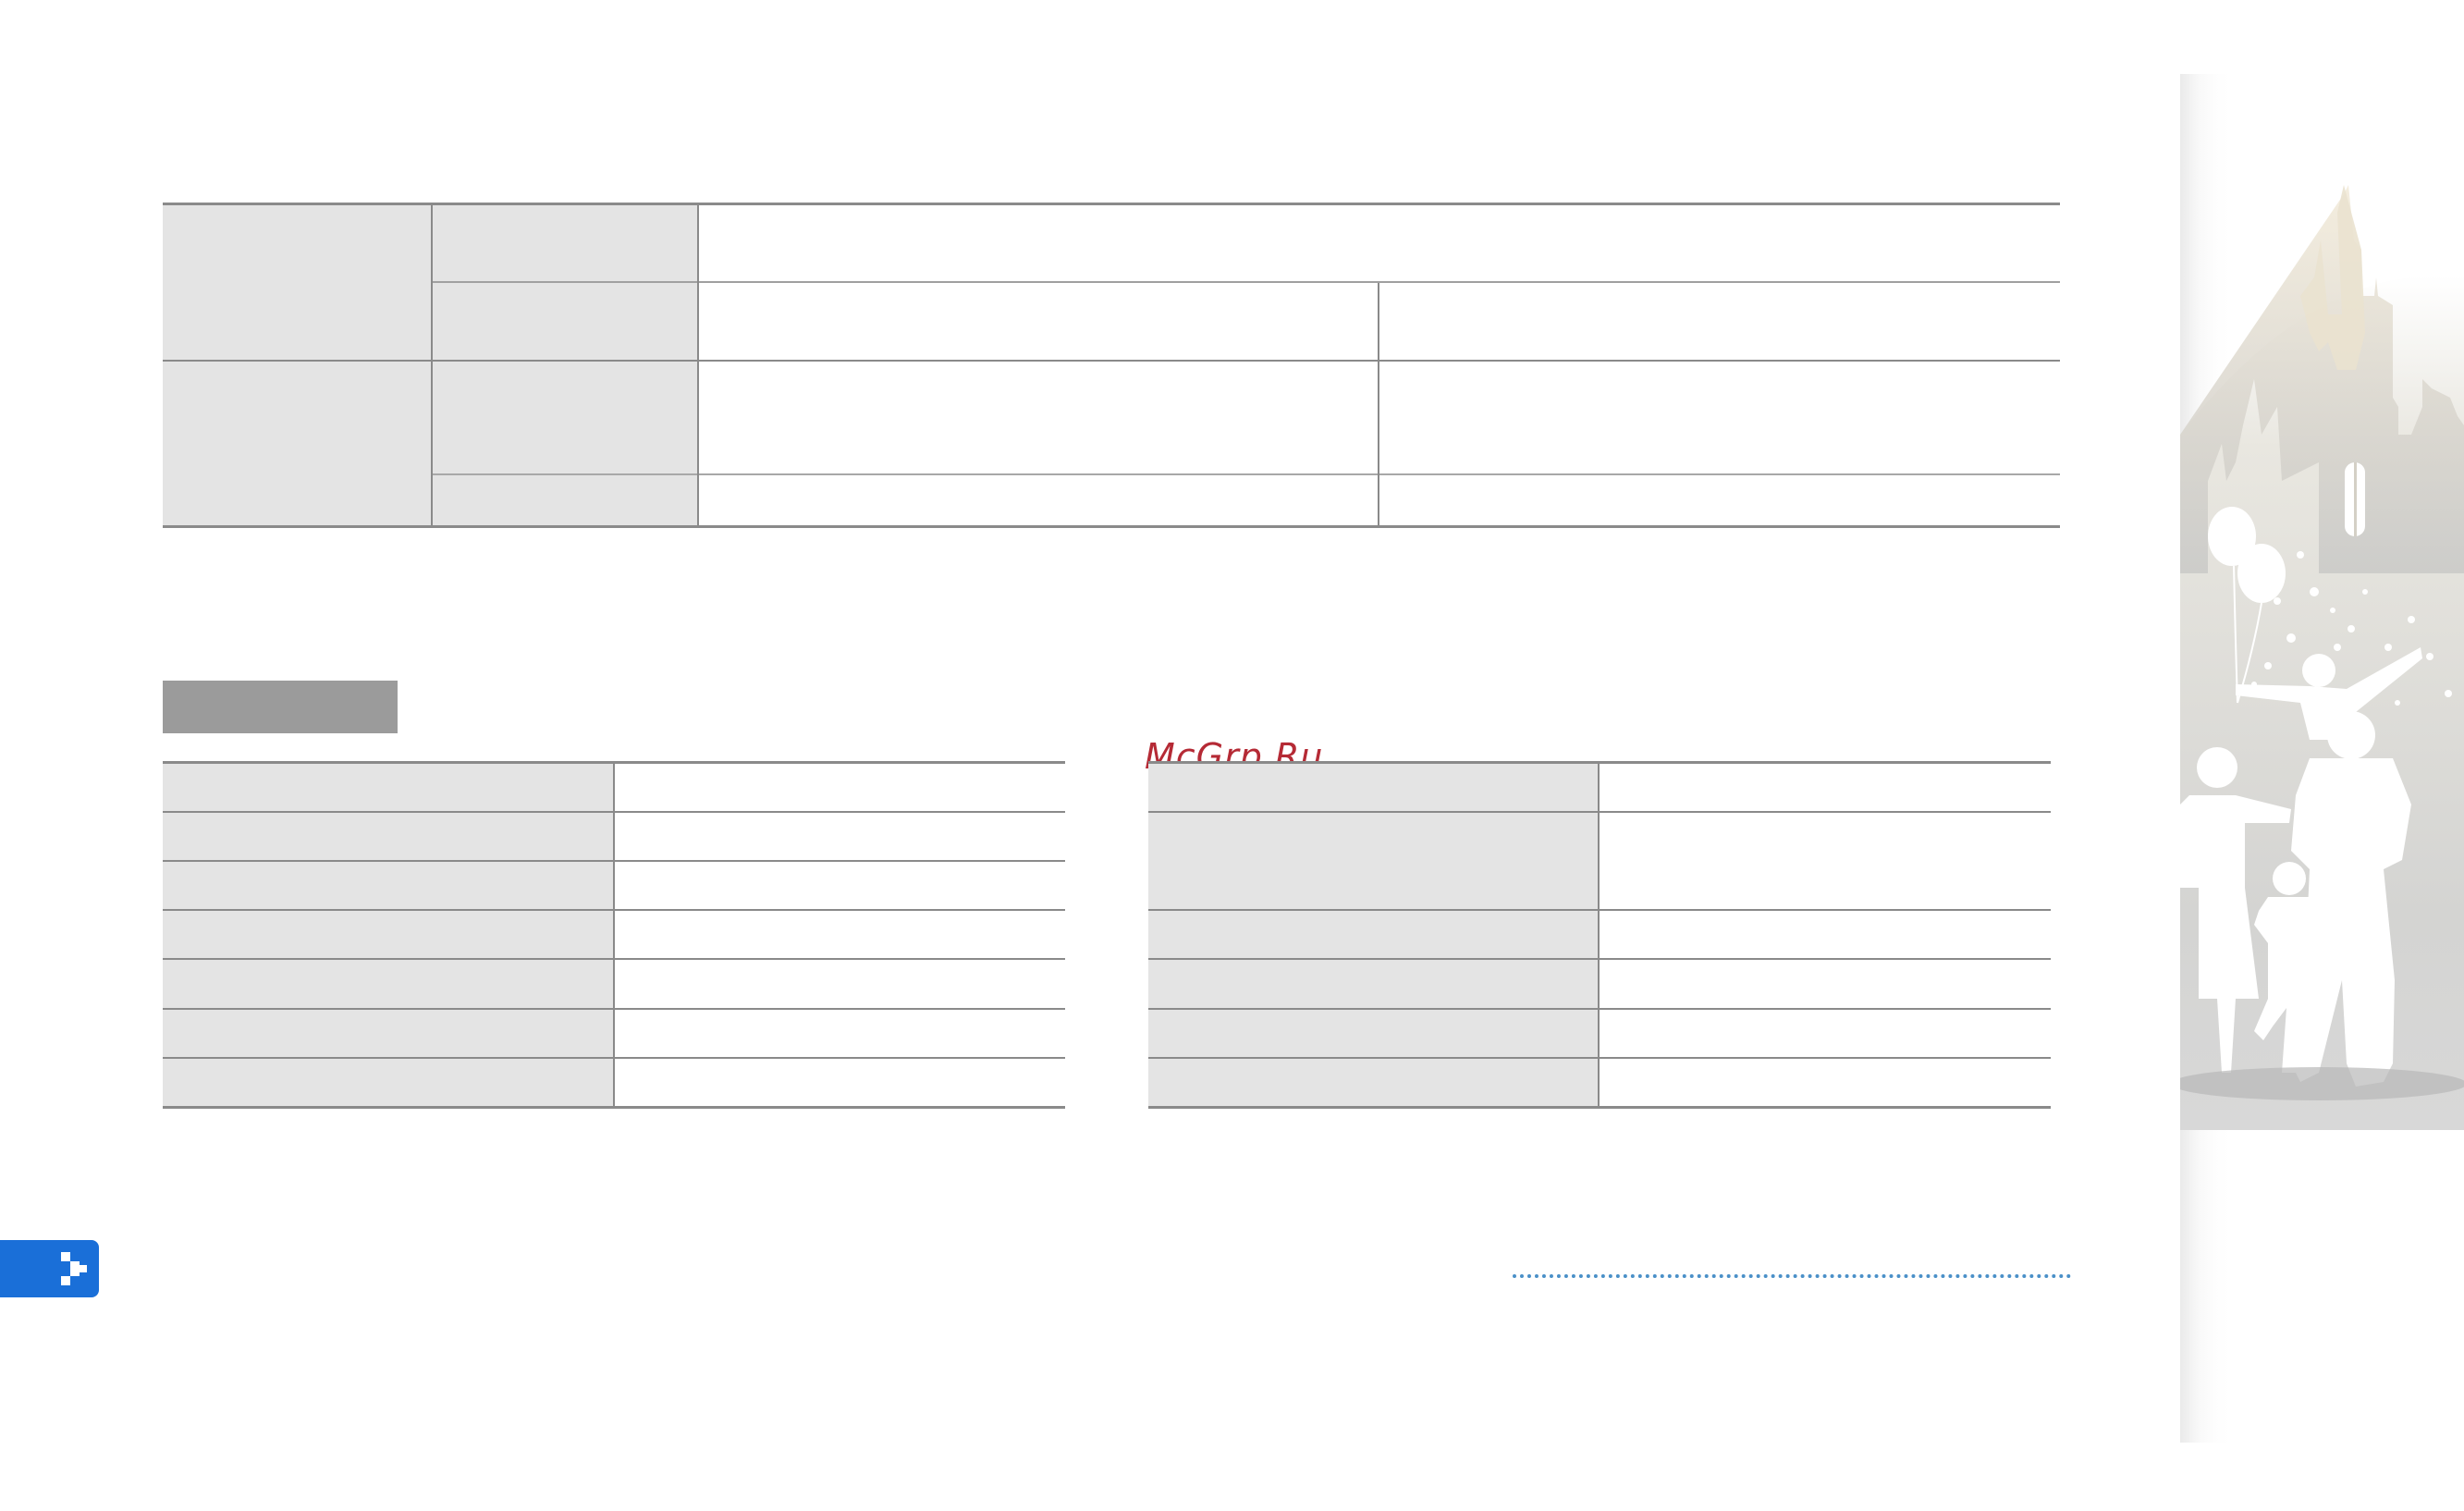  What do you see at coordinates (49, 1268) in the screenshot?
I see `page-tab` at bounding box center [49, 1268].